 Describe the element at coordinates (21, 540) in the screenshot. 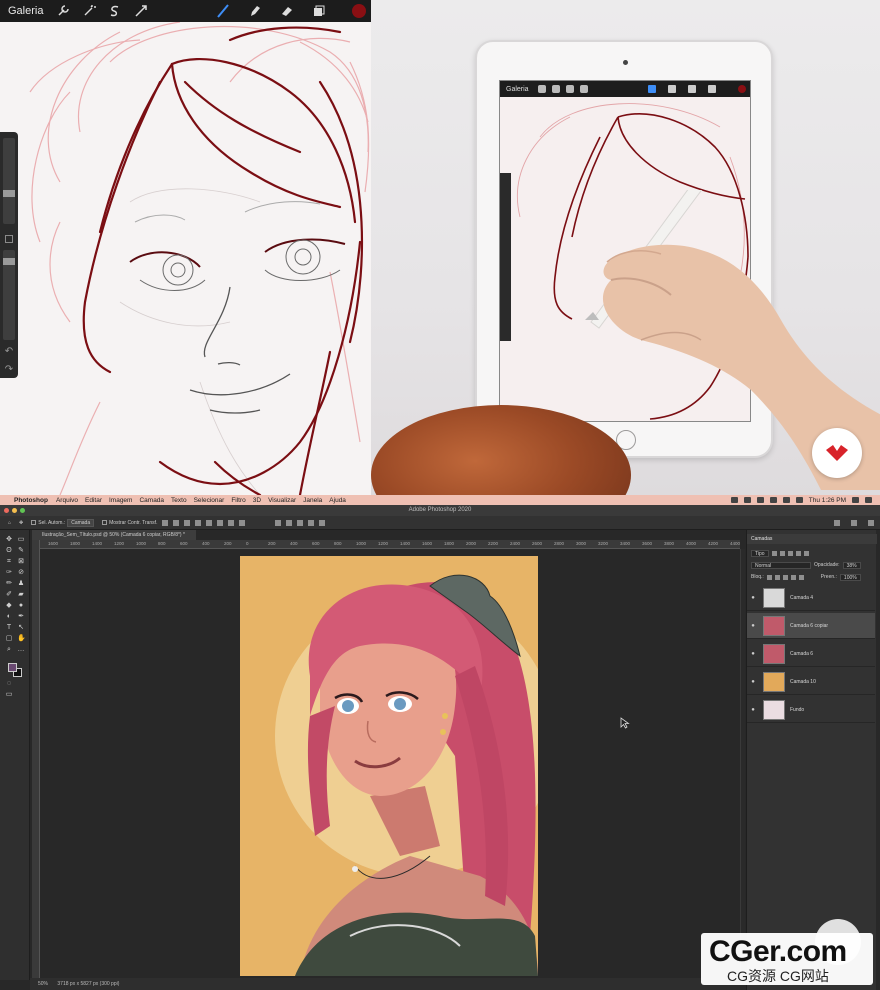

I see `artboard-tool-icon: ▭` at that location.